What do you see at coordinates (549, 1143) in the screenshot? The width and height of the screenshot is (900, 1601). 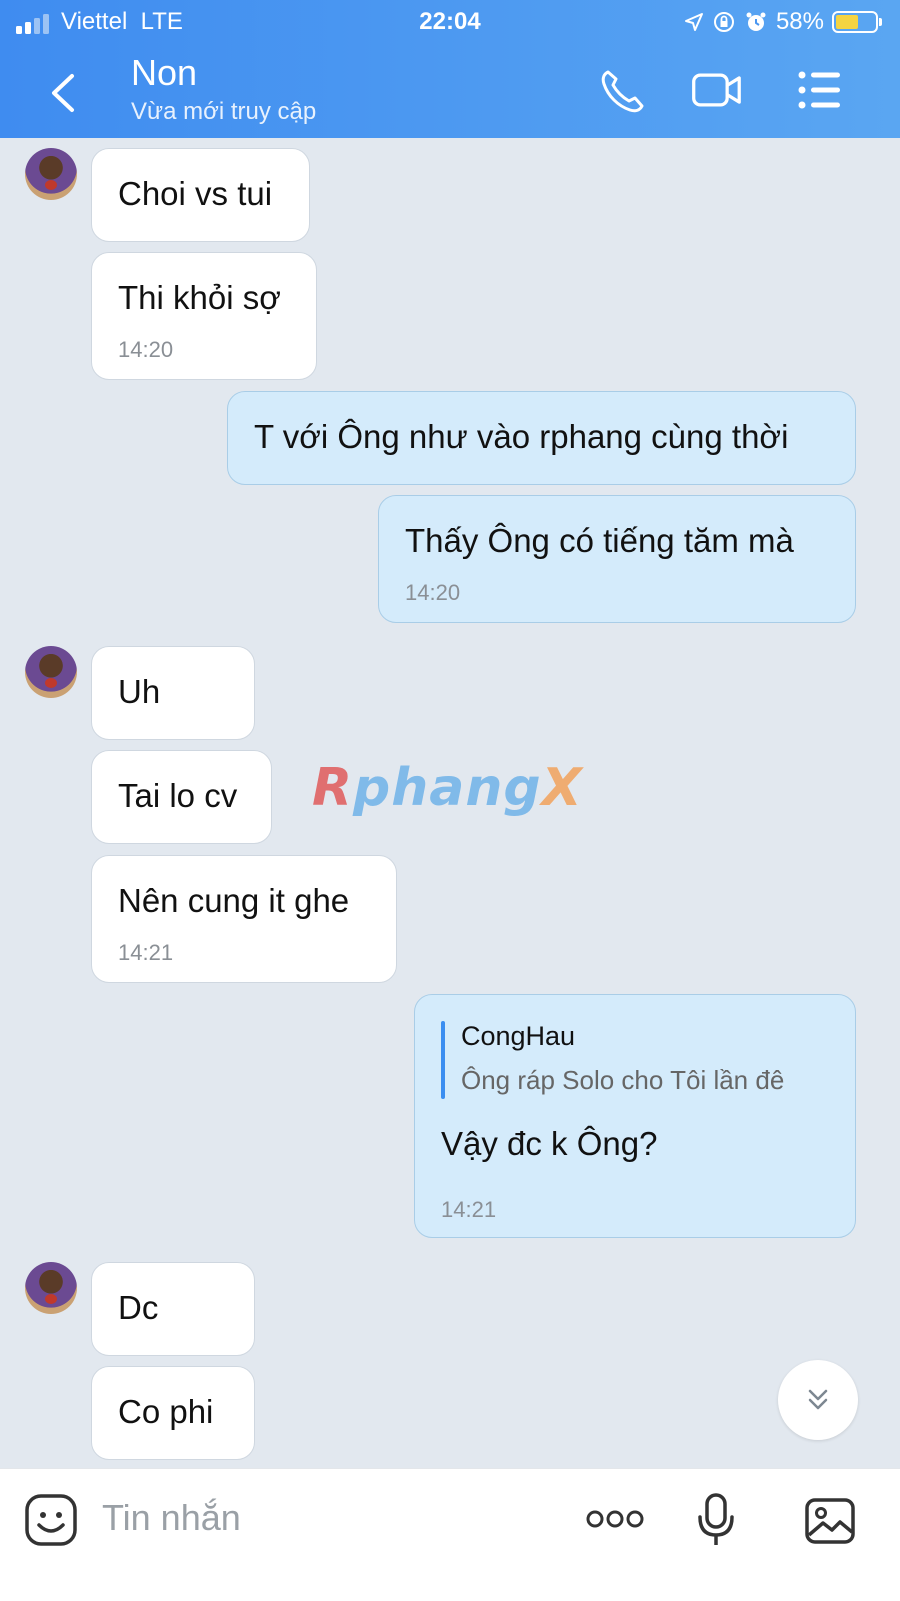 I see `message-text: Vậy đc k Ông?` at bounding box center [549, 1143].